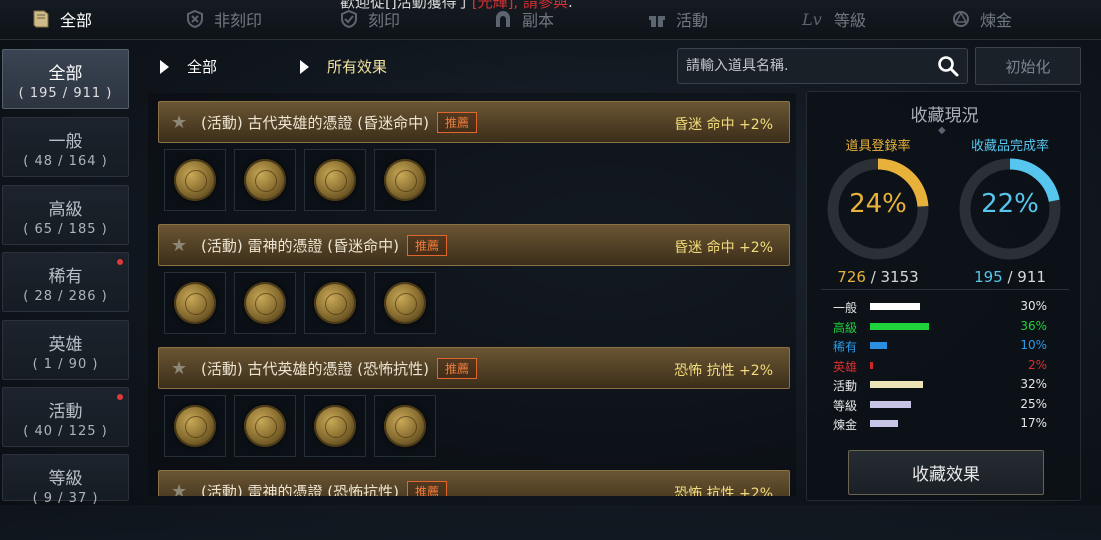 The width and height of the screenshot is (1101, 540). Describe the element at coordinates (343, 66) in the screenshot. I see `effect-filter: 所有效果` at that location.